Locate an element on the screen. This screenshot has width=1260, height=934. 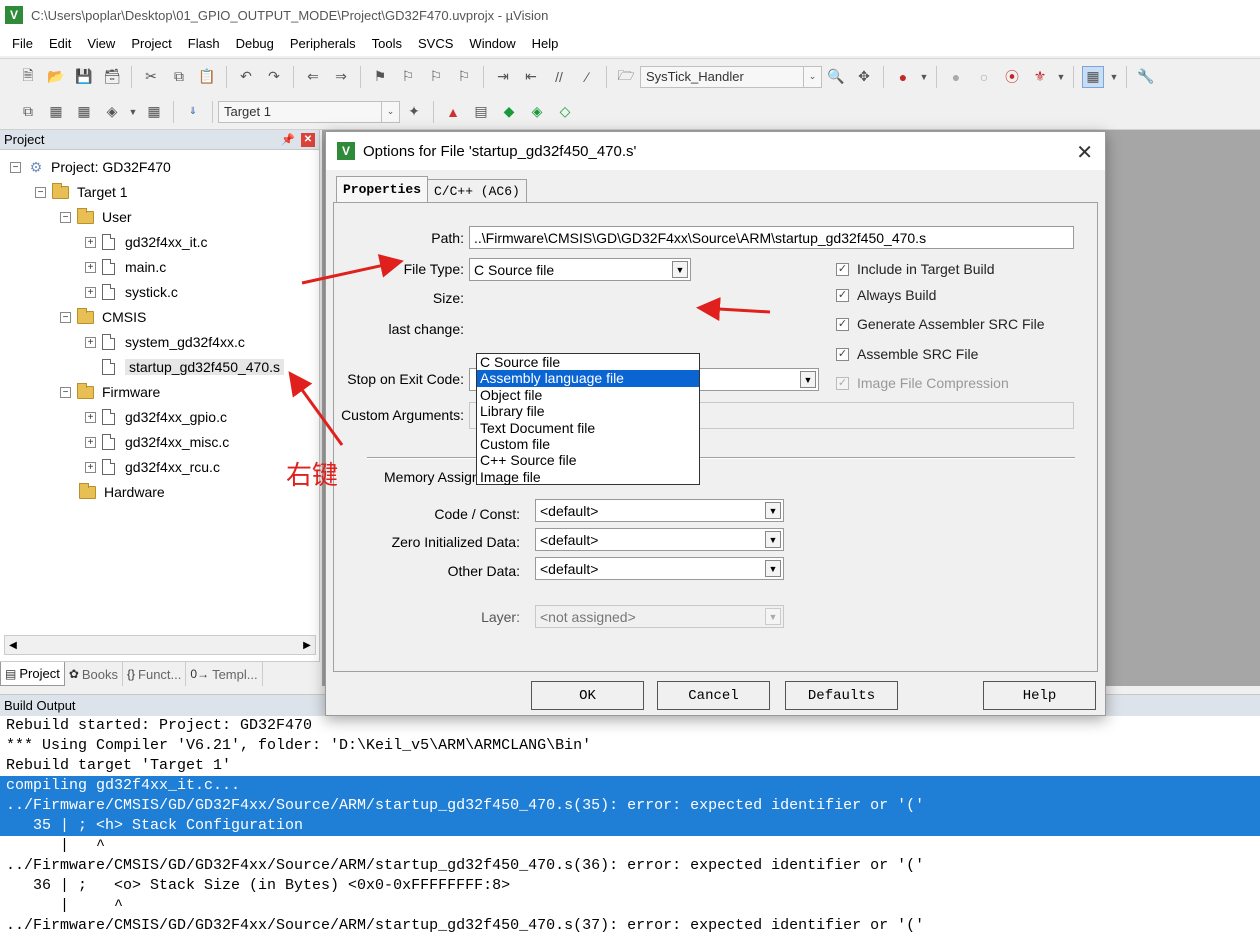
tree-group-firmware: − Firmware is located at coordinates (110, 392).